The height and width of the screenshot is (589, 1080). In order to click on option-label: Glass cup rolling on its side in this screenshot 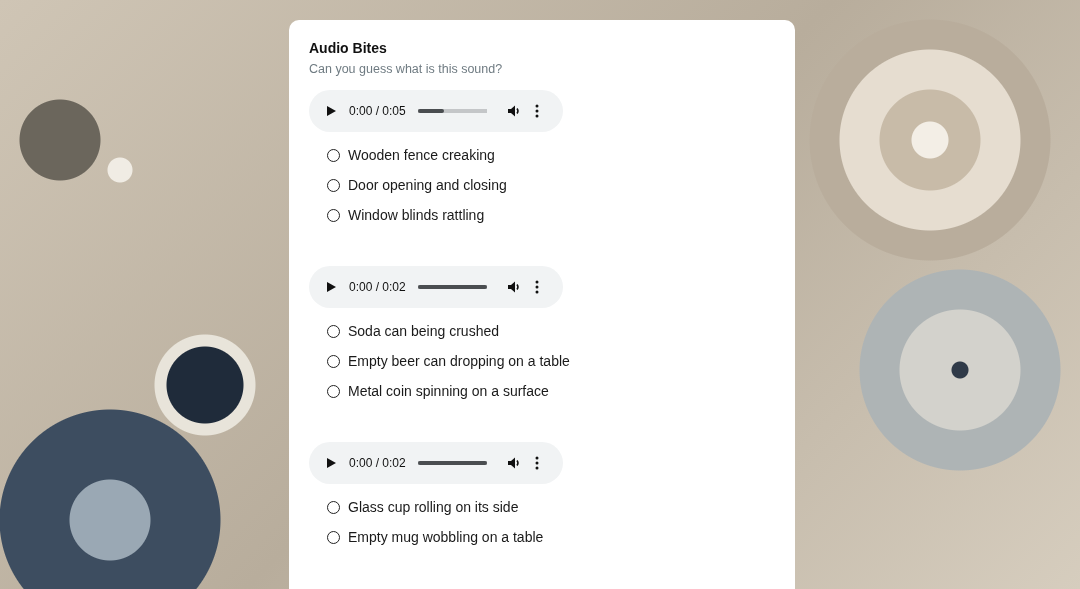, I will do `click(433, 507)`.